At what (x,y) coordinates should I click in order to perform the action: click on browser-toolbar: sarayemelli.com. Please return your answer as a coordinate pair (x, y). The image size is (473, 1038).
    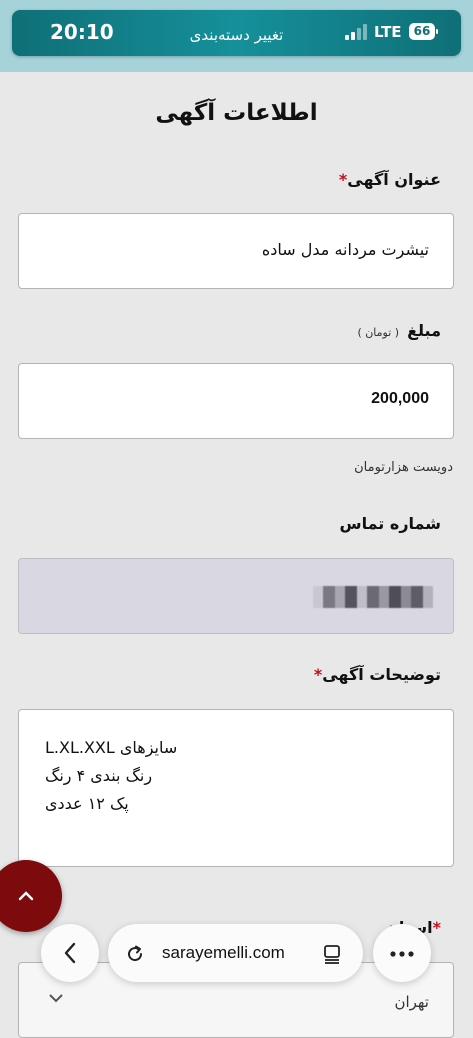
    Looking at the image, I should click on (236, 955).